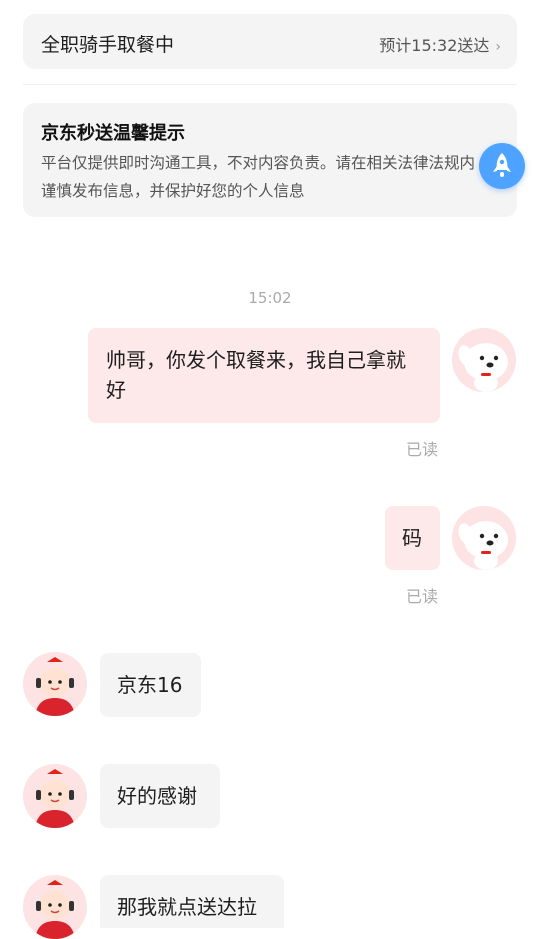 The height and width of the screenshot is (939, 540). I want to click on message-bubble-incoming: 京东16, so click(150, 685).